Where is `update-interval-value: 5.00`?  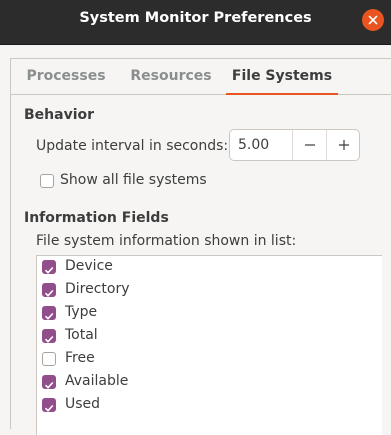 update-interval-value: 5.00 is located at coordinates (253, 145).